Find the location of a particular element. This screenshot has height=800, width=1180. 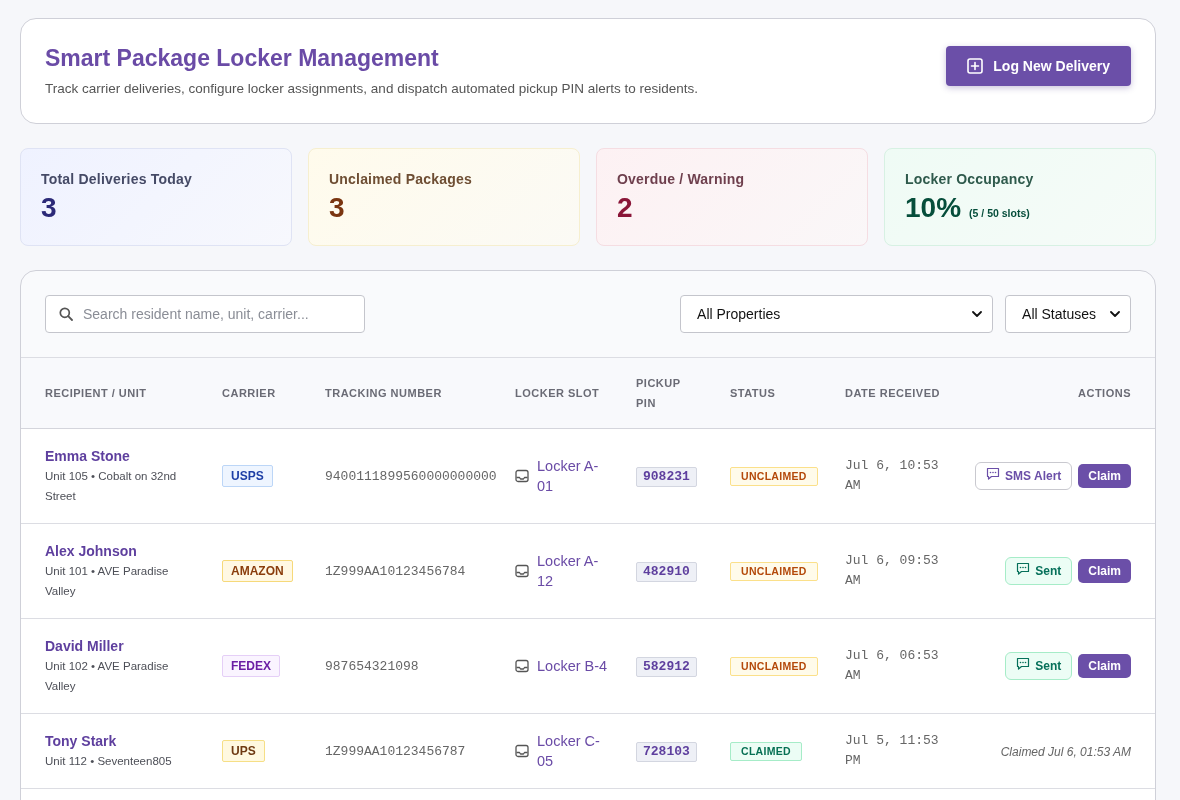

pickup-pin: 728103 is located at coordinates (666, 751).